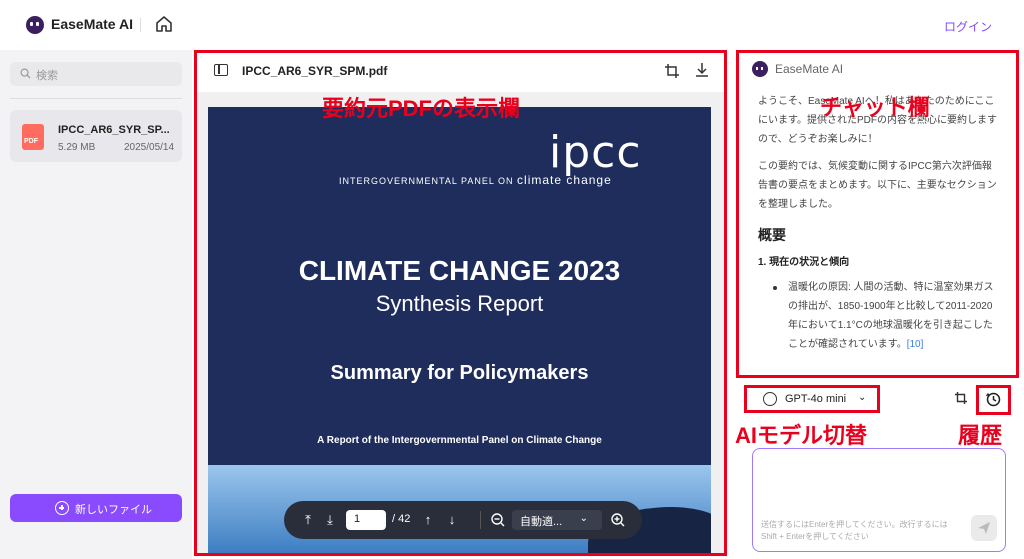 This screenshot has width=1024, height=559. Describe the element at coordinates (812, 399) in the screenshot. I see `annotation-box-model` at that location.